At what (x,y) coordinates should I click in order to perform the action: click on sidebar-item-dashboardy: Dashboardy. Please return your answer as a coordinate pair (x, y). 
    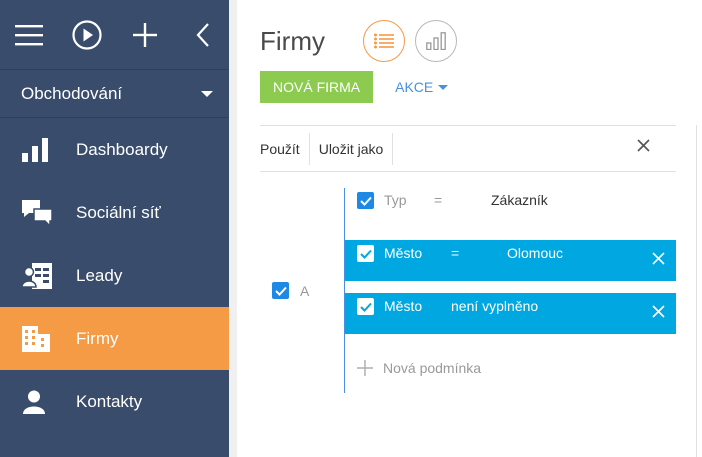
    Looking at the image, I should click on (114, 149).